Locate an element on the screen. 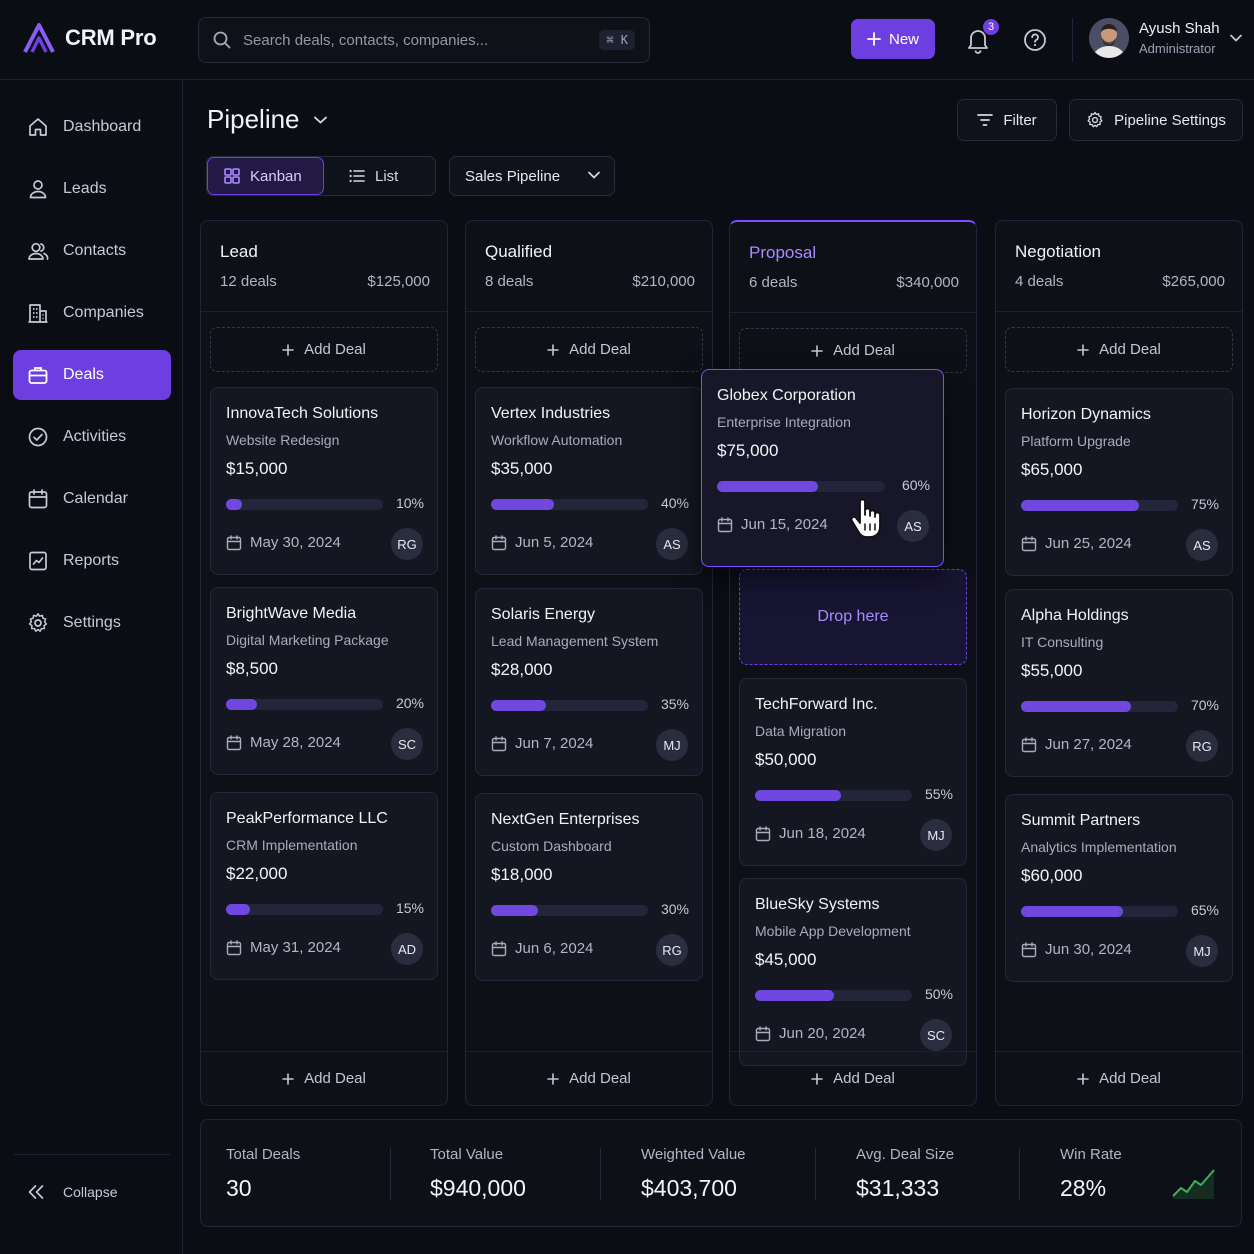 The height and width of the screenshot is (1254, 1254). sidebar-item-contacts: Contacts is located at coordinates (92, 251).